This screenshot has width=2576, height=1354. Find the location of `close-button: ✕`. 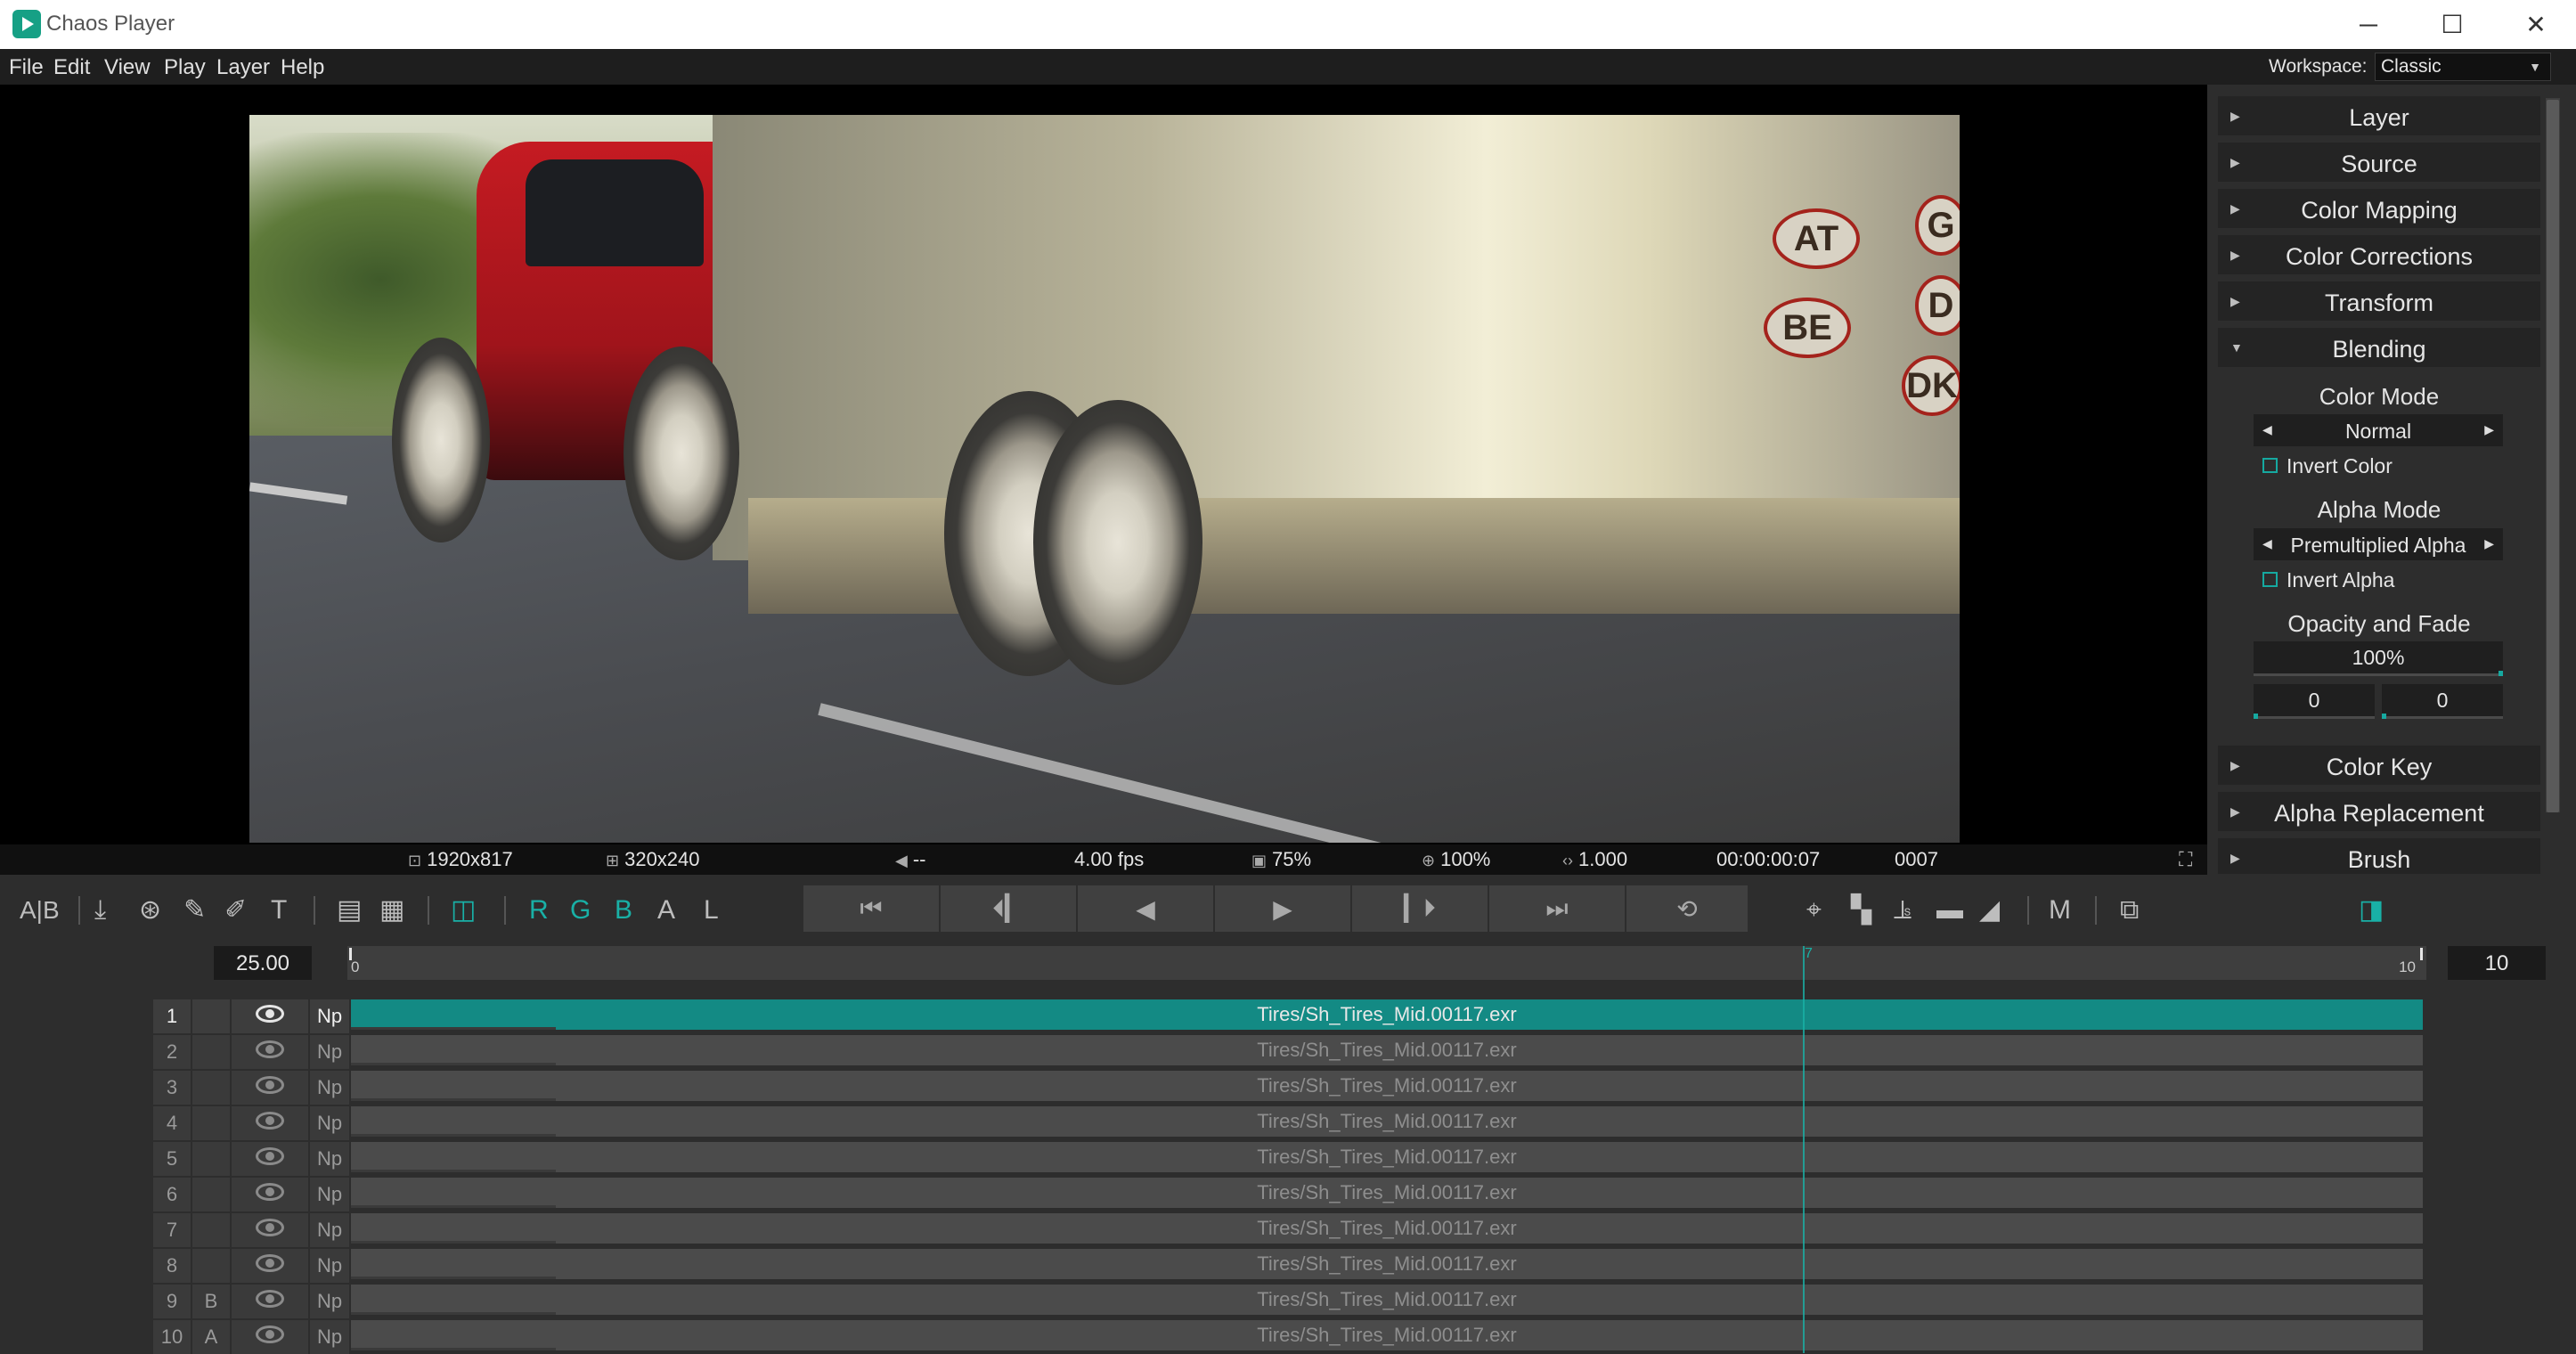

close-button: ✕ is located at coordinates (2535, 24).